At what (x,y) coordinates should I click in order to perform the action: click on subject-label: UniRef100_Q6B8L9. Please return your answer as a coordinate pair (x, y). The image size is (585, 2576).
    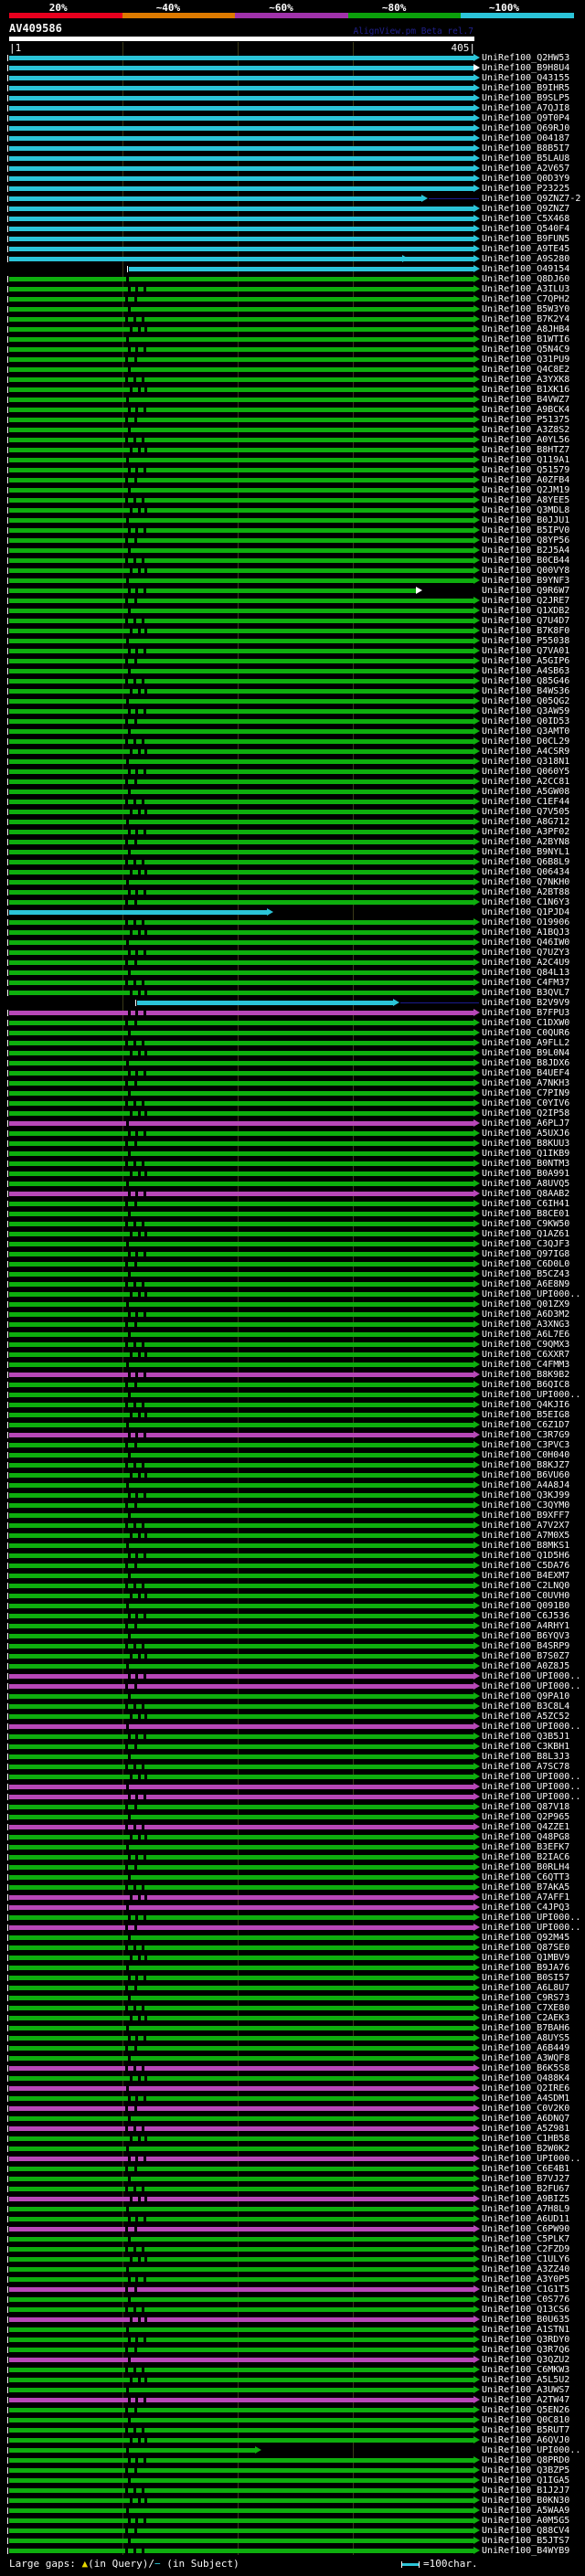
    Looking at the image, I should click on (525, 862).